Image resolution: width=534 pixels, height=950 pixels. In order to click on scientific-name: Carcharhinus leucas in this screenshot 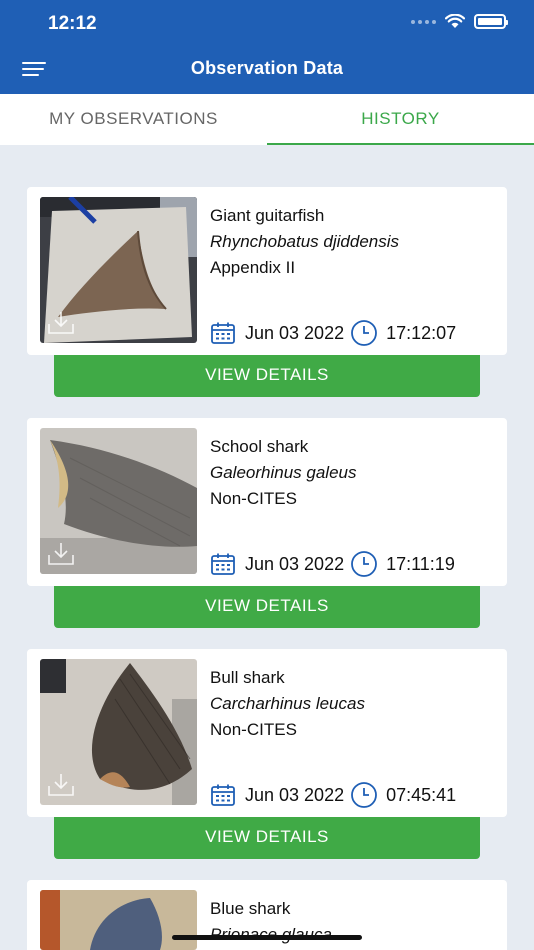, I will do `click(287, 703)`.